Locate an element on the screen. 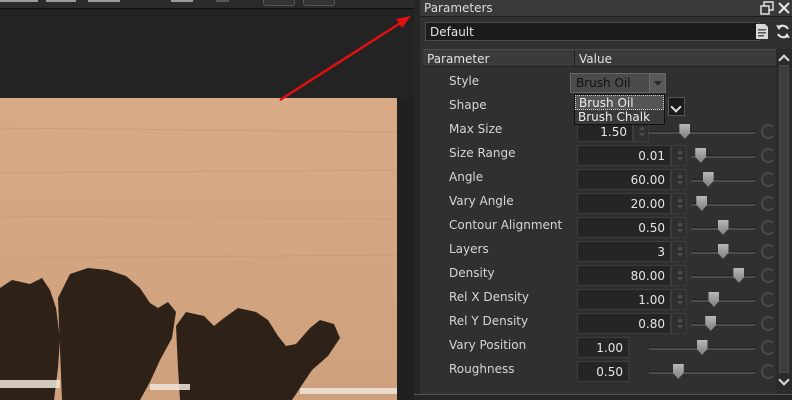  parameter-label: Vary Angle is located at coordinates (481, 201).